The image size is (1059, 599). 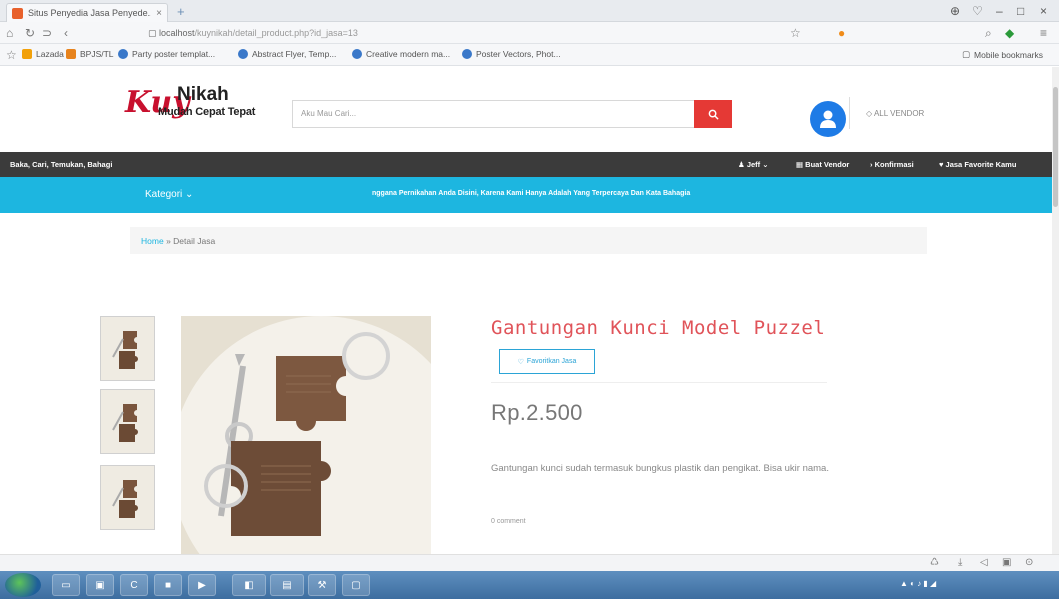 I want to click on buat-vendor-link: ▦ Buat Vendor, so click(x=822, y=164).